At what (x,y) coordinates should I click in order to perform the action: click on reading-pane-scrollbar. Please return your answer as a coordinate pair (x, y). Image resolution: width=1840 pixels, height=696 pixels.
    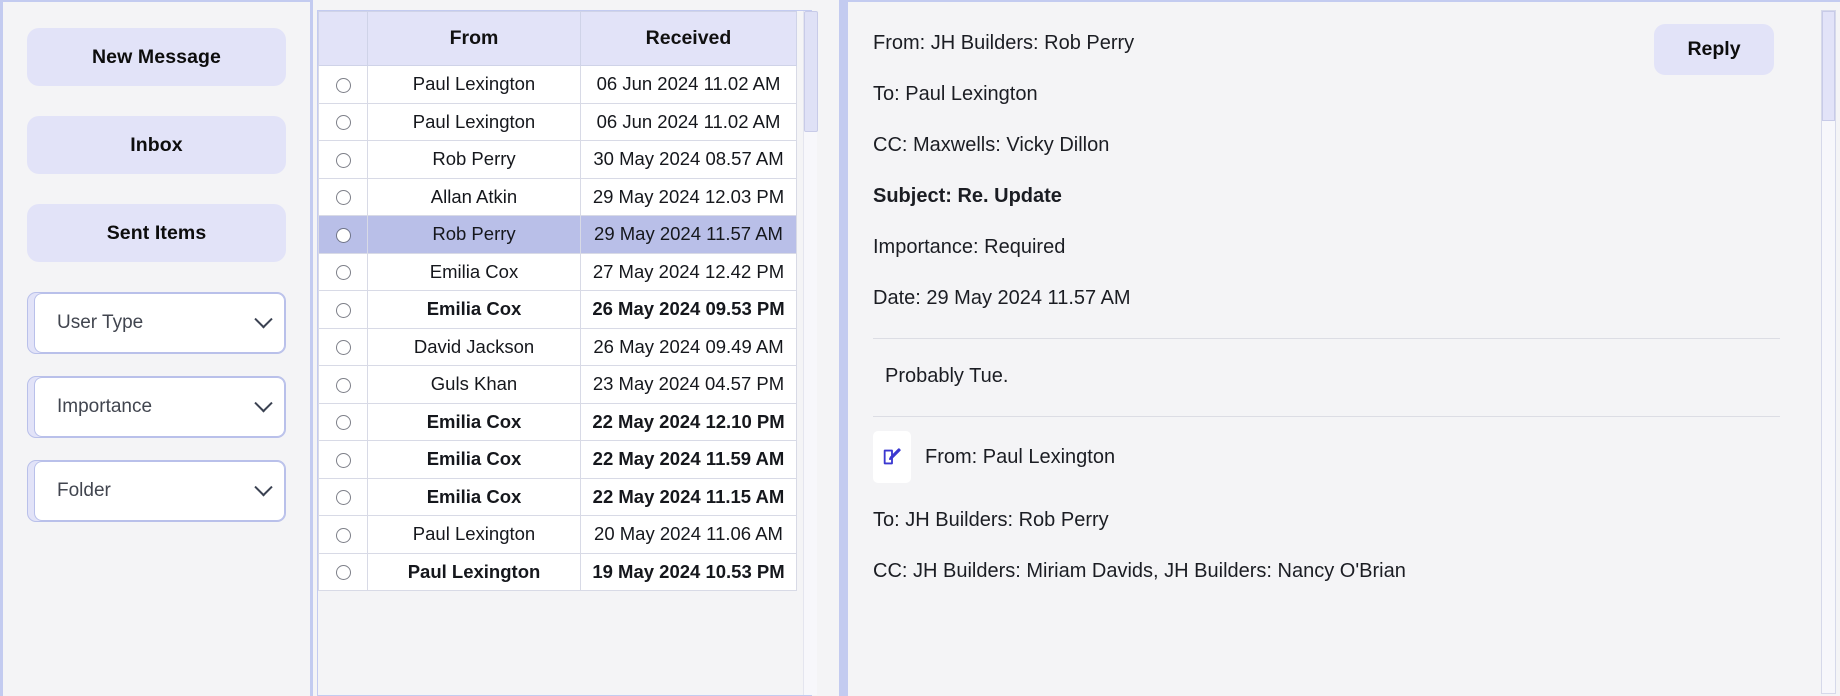
    Looking at the image, I should click on (1828, 352).